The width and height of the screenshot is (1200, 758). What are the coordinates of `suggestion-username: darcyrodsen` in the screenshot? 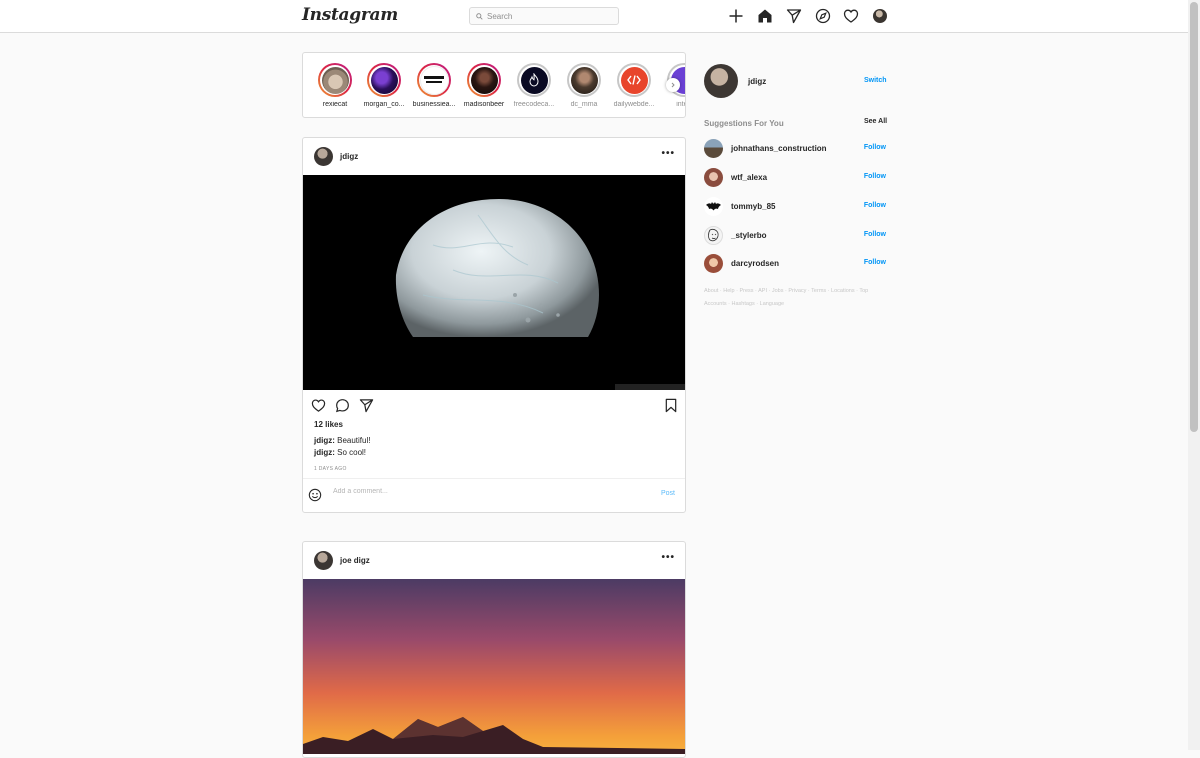 It's located at (755, 263).